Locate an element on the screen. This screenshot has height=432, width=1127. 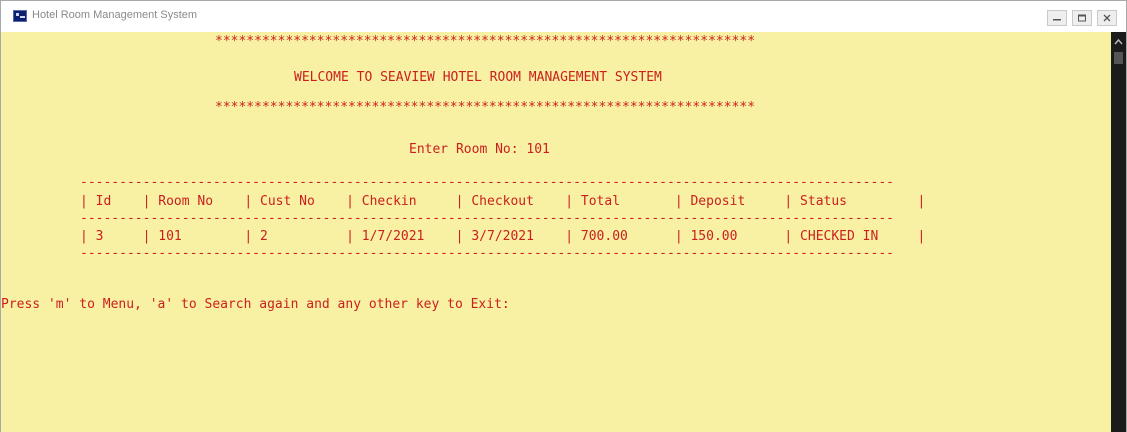
title-bar: Hotel Room Management System is located at coordinates (563, 17).